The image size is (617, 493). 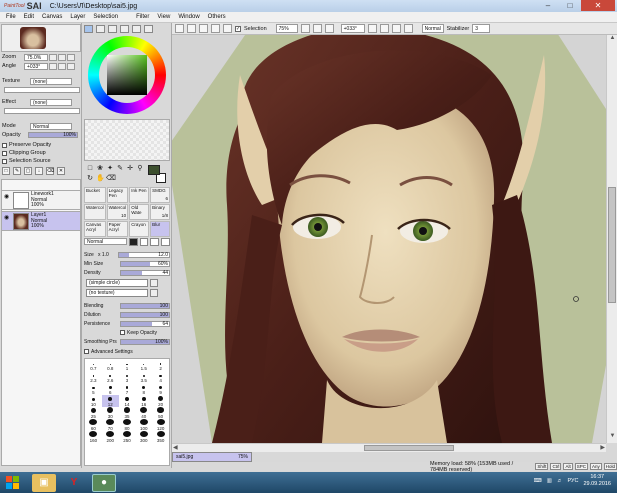 What do you see at coordinates (93, 401) in the screenshot?
I see `size-preset: 10` at bounding box center [93, 401].